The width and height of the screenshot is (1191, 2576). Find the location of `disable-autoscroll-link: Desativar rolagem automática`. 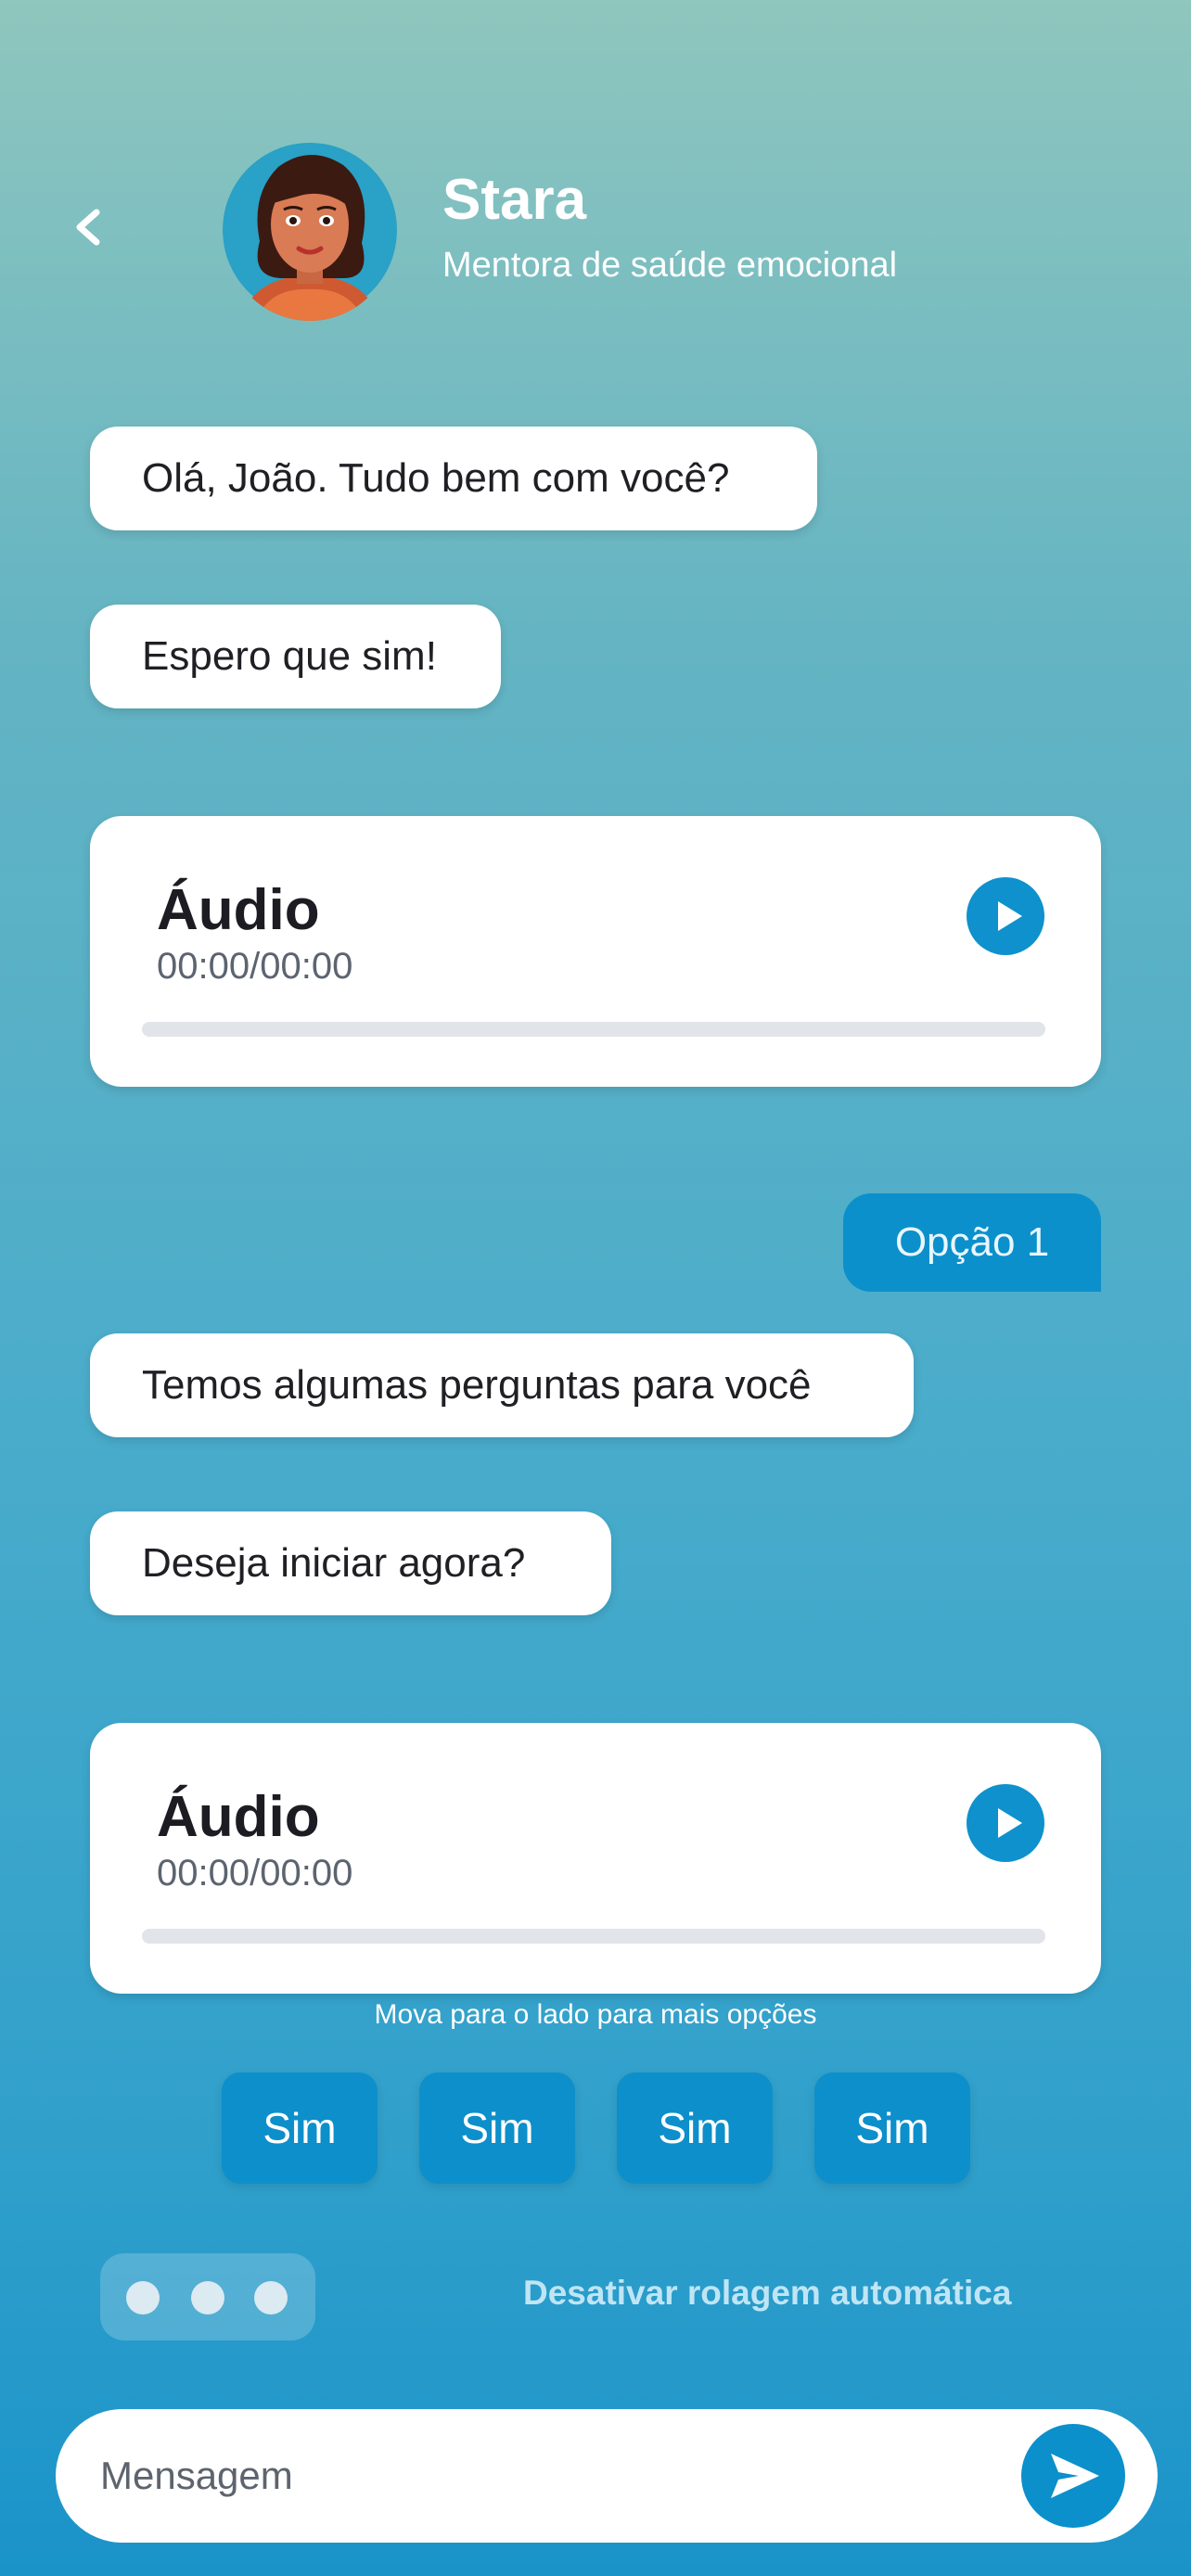

disable-autoscroll-link: Desativar rolagem automática is located at coordinates (767, 2293).